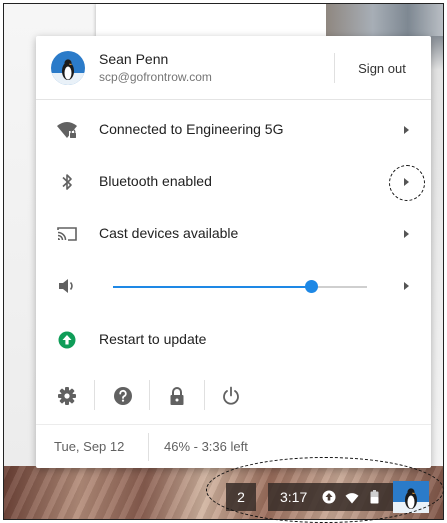  What do you see at coordinates (67, 130) in the screenshot?
I see `wifi-locked-icon` at bounding box center [67, 130].